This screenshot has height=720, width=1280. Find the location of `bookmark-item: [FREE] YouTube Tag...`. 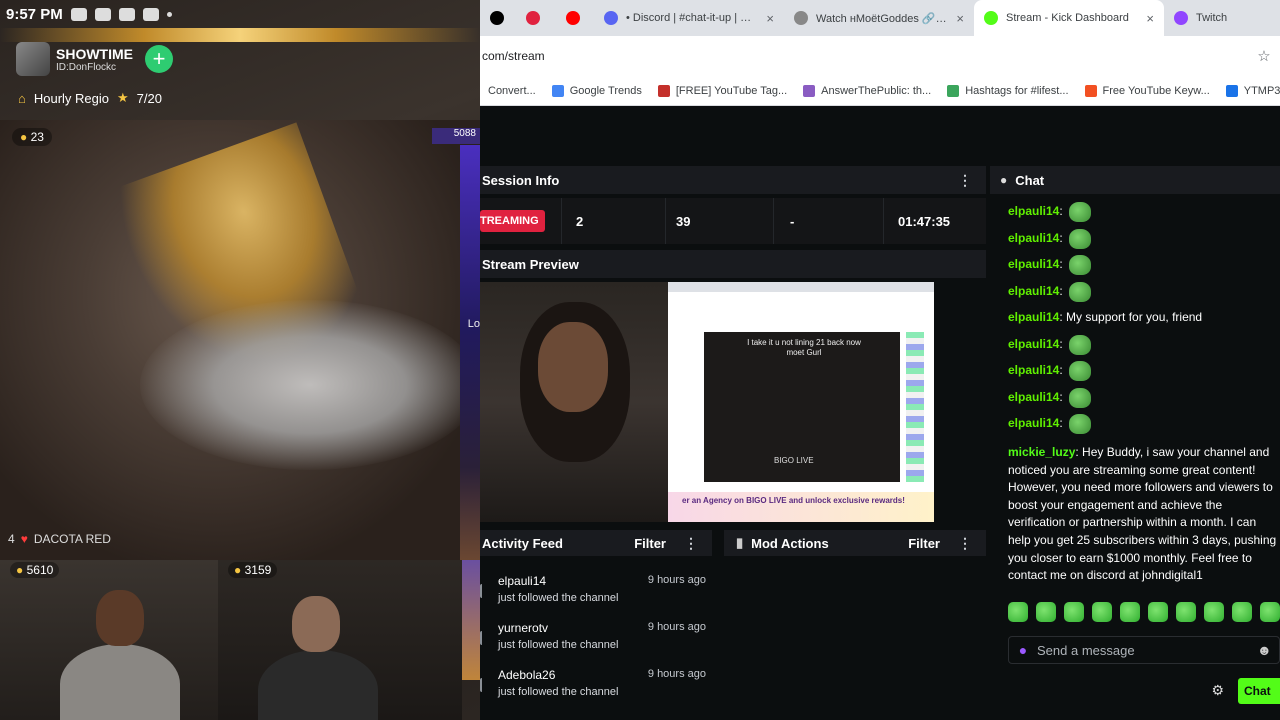

bookmark-item: [FREE] YouTube Tag... is located at coordinates (722, 90).